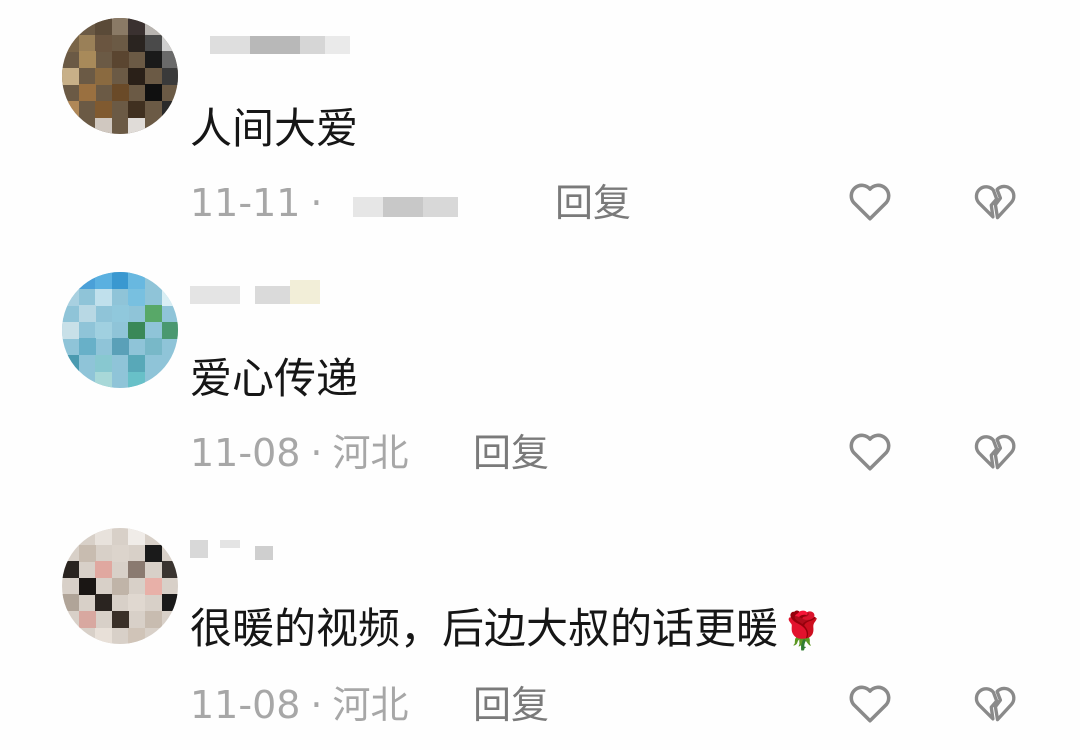 The image size is (1080, 750). Describe the element at coordinates (274, 378) in the screenshot. I see `comment-text: 爱心传递` at that location.